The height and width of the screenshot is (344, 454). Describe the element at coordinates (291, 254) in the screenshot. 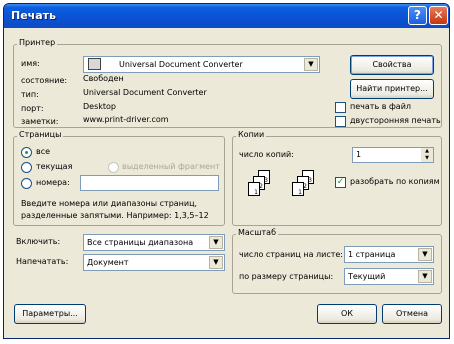

I see `per-sheet-label: число страниц на листе:` at that location.